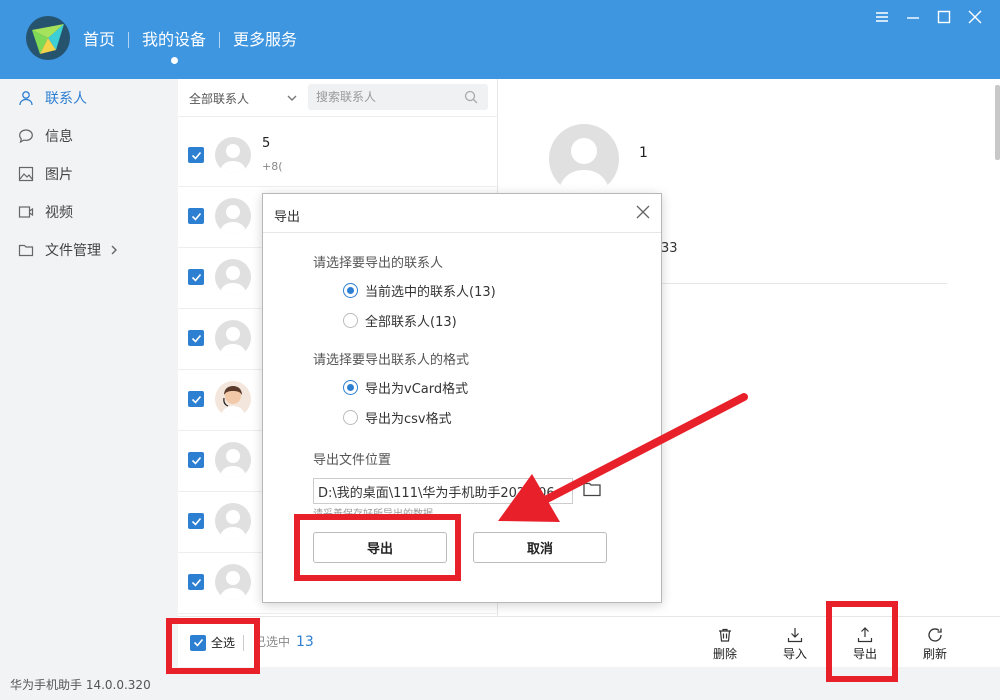 This screenshot has height=700, width=1000. What do you see at coordinates (378, 263) in the screenshot?
I see `contacts-section-label: 请选择要导出的联系人` at bounding box center [378, 263].